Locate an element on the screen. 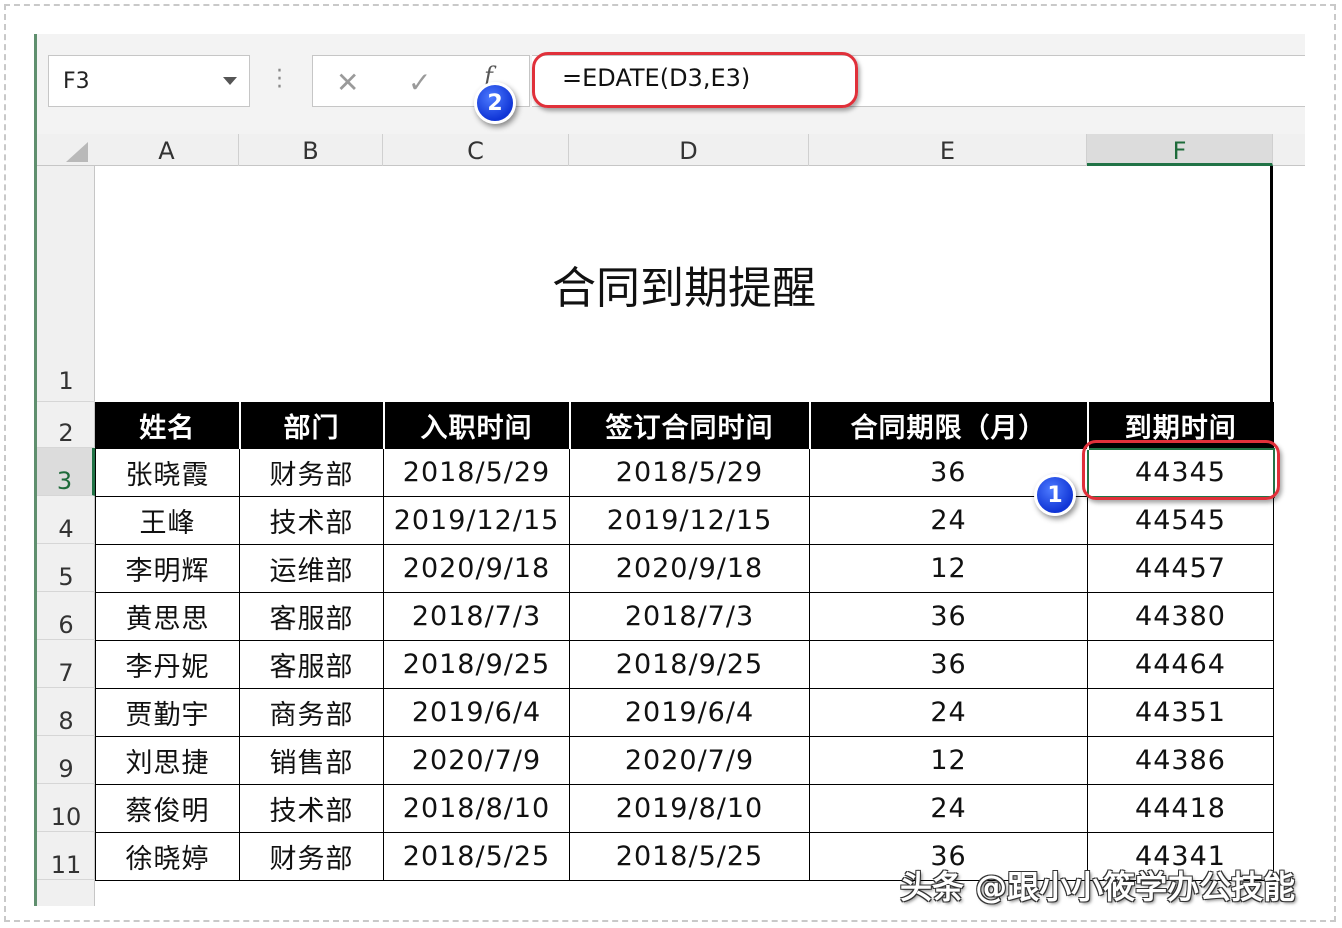  cell-name: 徐晓婷 is located at coordinates (167, 856).